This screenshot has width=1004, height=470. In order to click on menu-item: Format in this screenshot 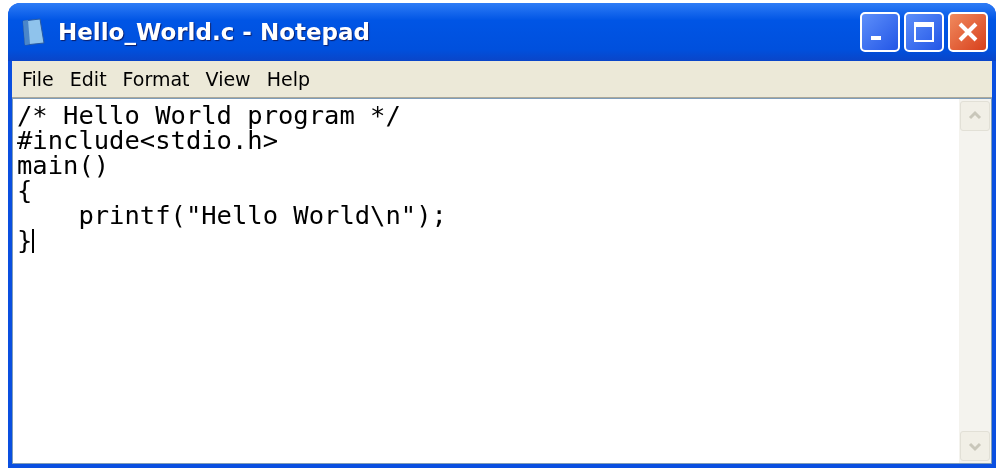, I will do `click(156, 79)`.